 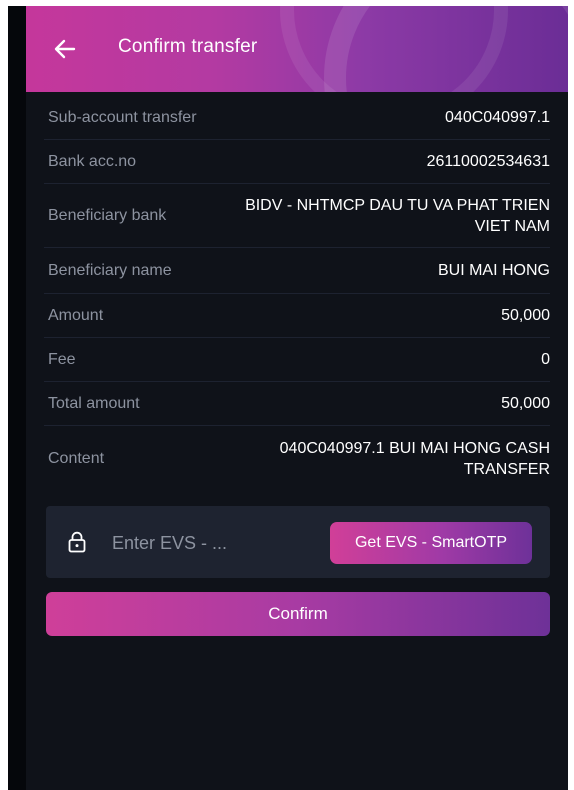 I want to click on detail-label: Beneficiary name, so click(x=110, y=270).